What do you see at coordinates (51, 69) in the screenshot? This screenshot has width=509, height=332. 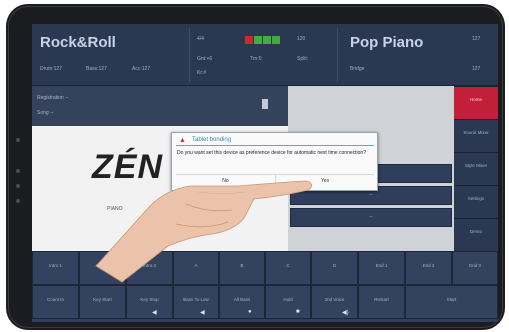 I see `drum-volume: Drum:127` at bounding box center [51, 69].